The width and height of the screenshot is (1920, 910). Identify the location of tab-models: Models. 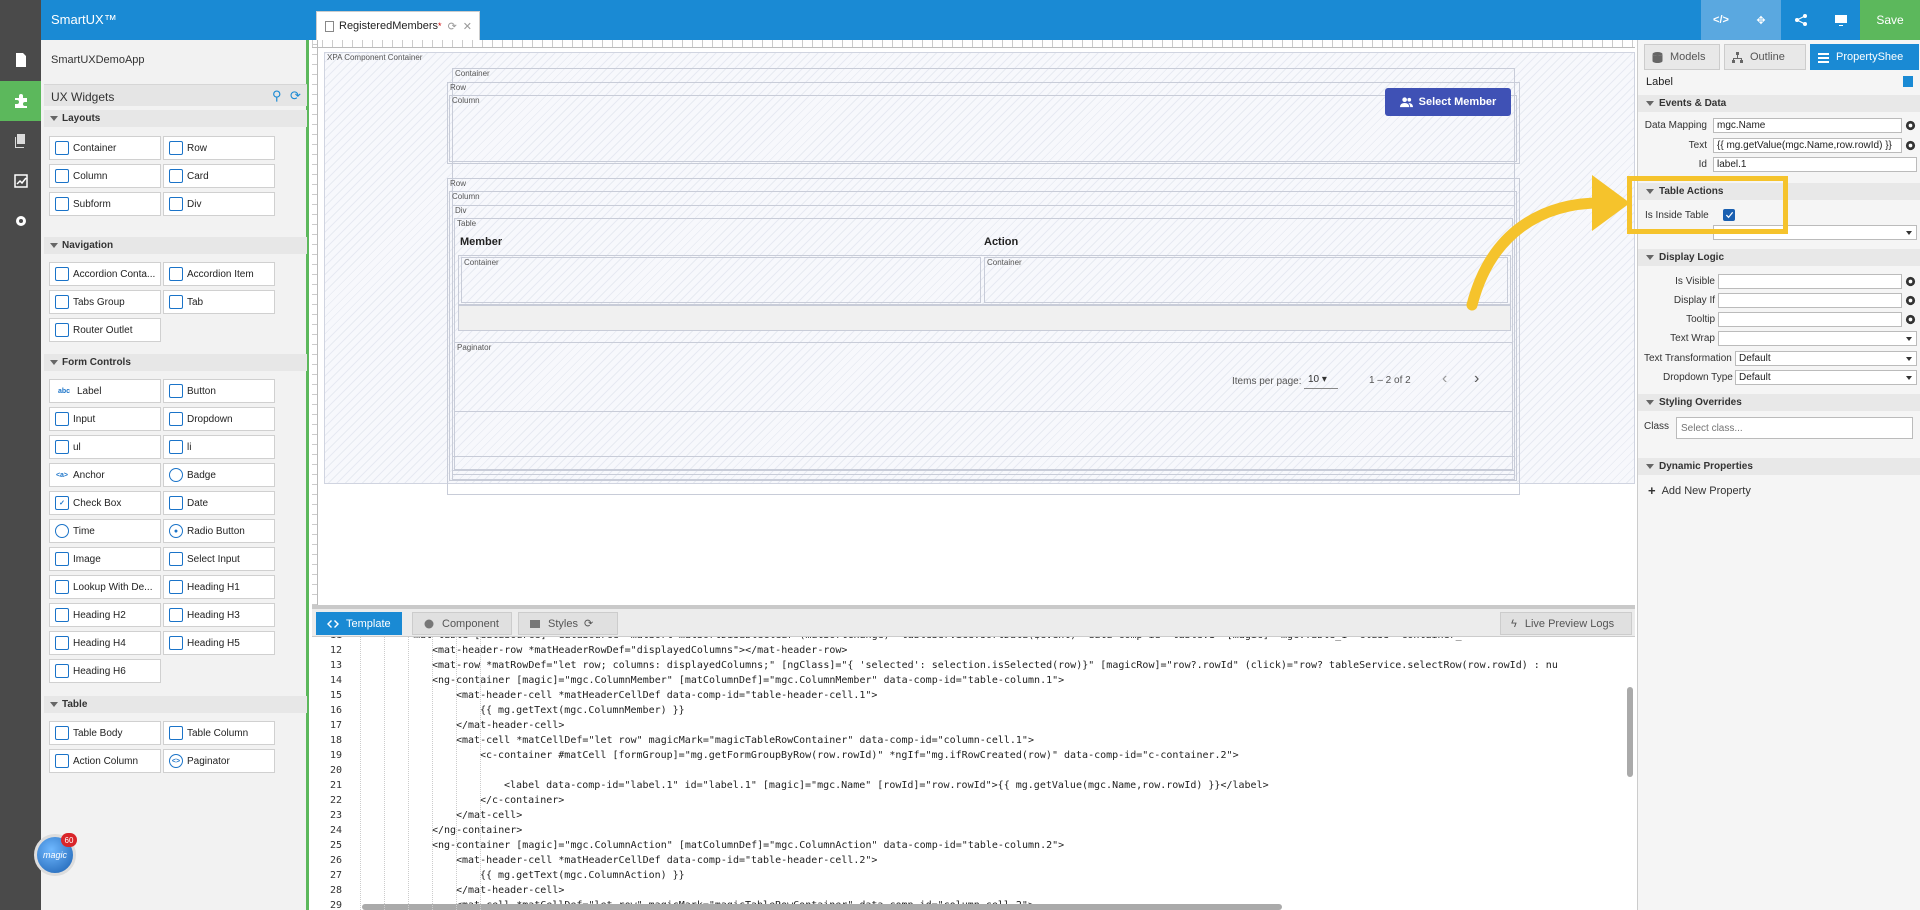
(1682, 57).